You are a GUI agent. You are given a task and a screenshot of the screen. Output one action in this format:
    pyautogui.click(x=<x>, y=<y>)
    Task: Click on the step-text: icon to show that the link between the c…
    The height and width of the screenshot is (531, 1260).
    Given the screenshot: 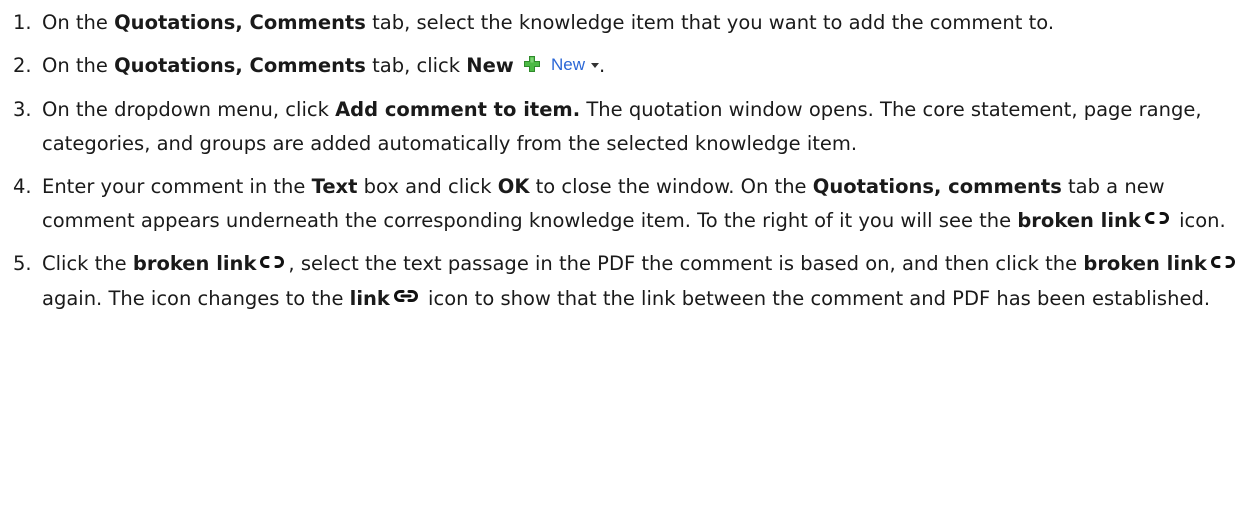 What is the action you would take?
    pyautogui.click(x=816, y=298)
    